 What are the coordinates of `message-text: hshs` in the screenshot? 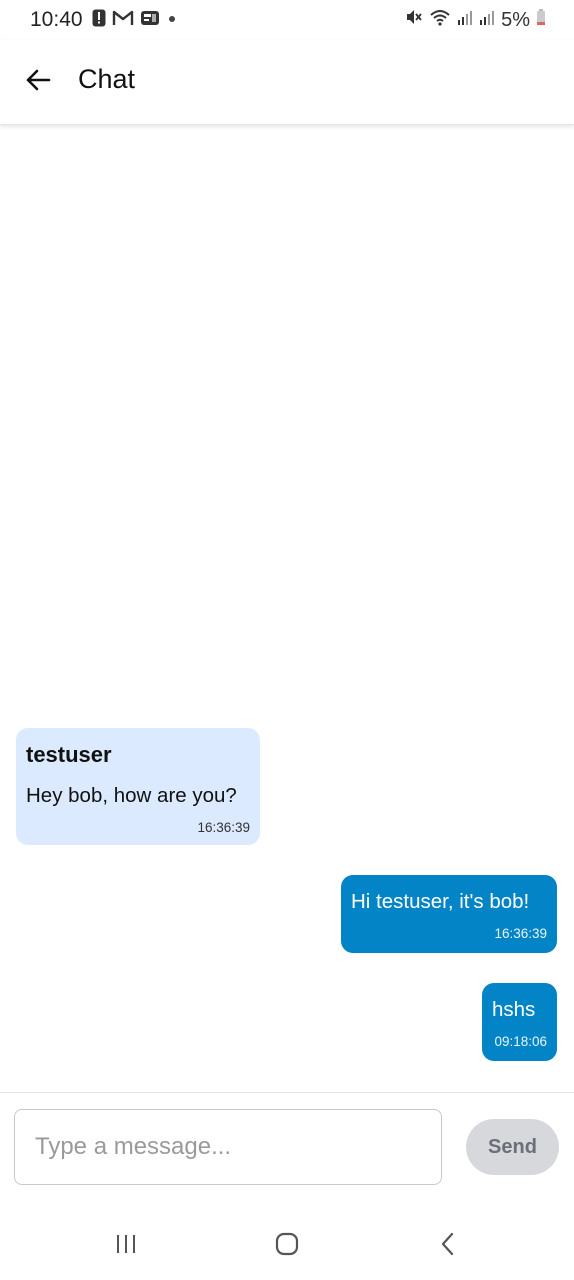 It's located at (514, 1009).